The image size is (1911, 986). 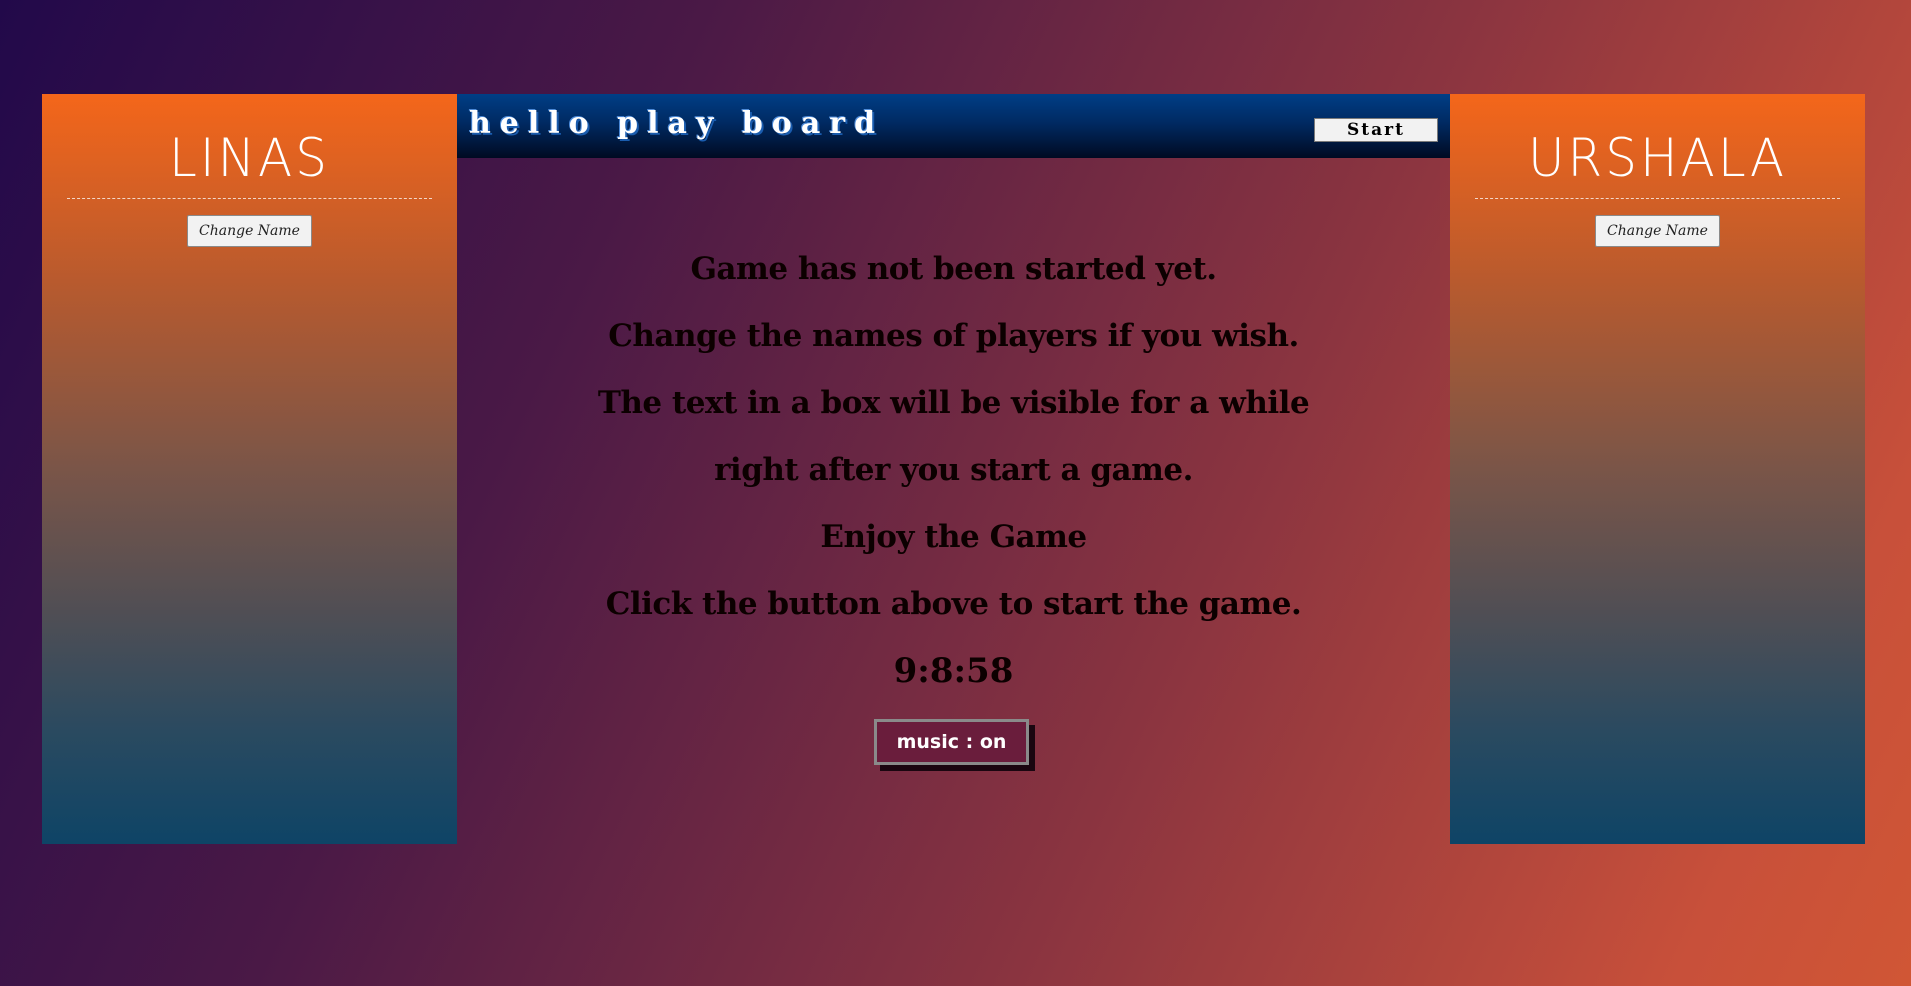 What do you see at coordinates (1657, 198) in the screenshot?
I see `player-two-divider` at bounding box center [1657, 198].